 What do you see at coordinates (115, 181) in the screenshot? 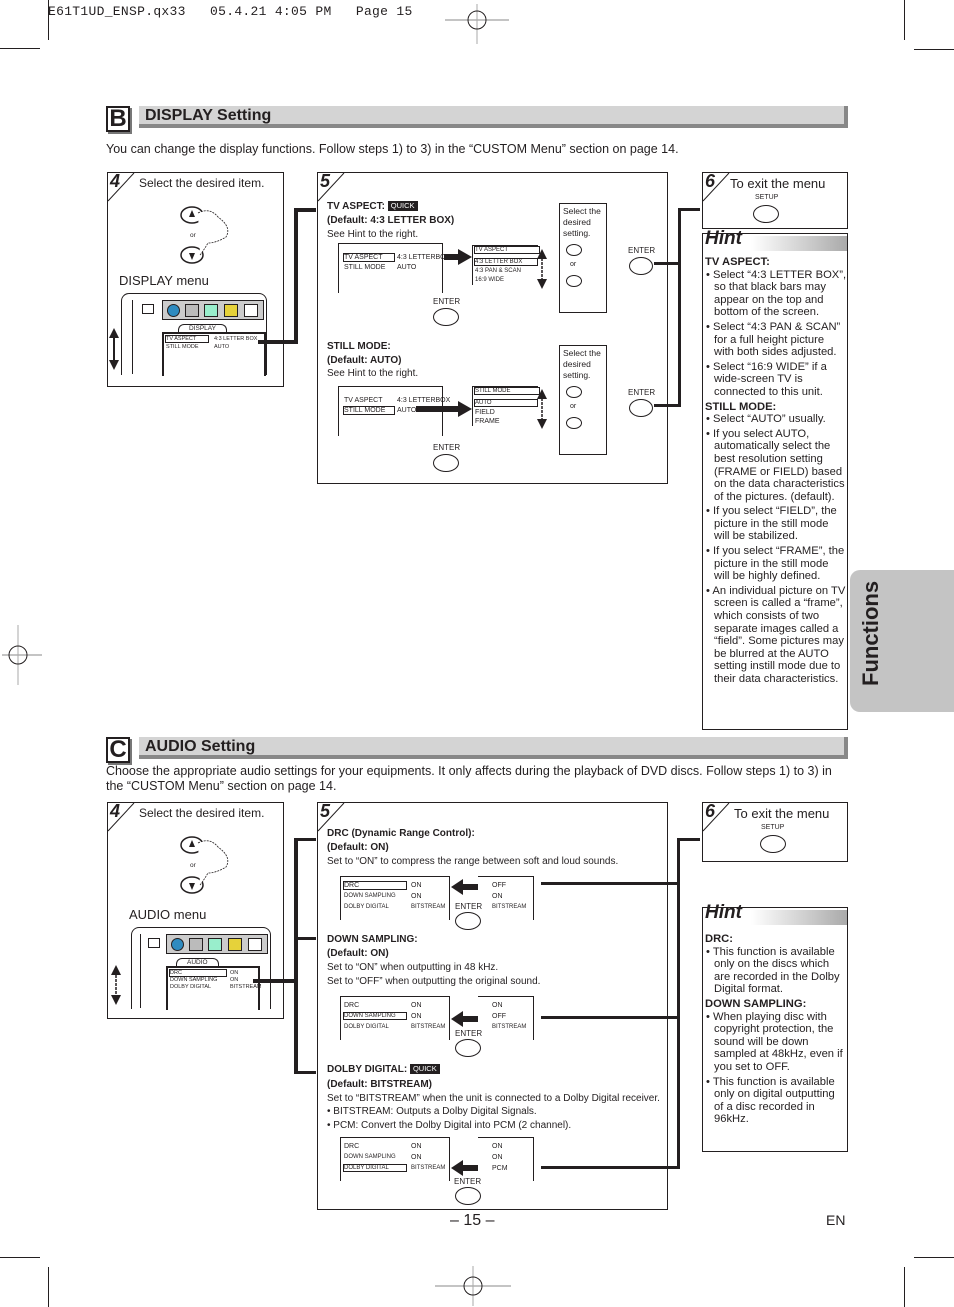
I see `step-number: 4` at bounding box center [115, 181].